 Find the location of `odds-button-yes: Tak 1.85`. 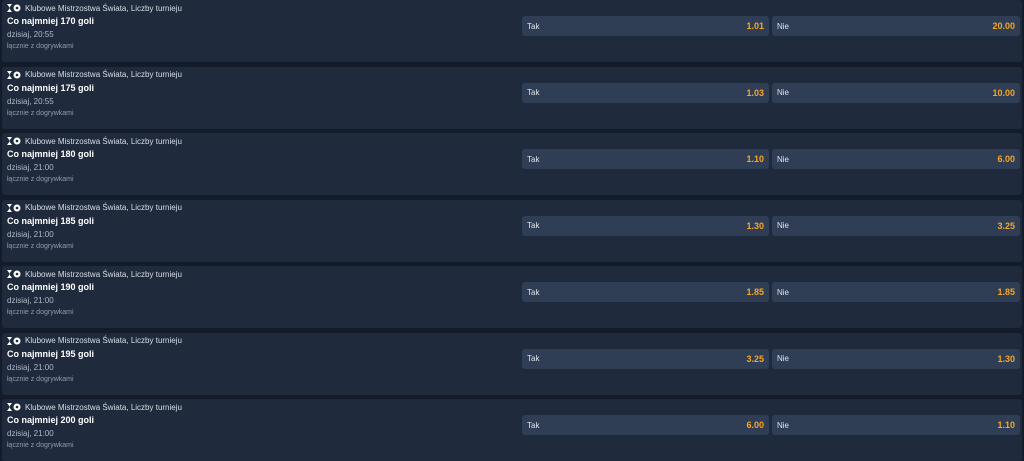

odds-button-yes: Tak 1.85 is located at coordinates (645, 292).